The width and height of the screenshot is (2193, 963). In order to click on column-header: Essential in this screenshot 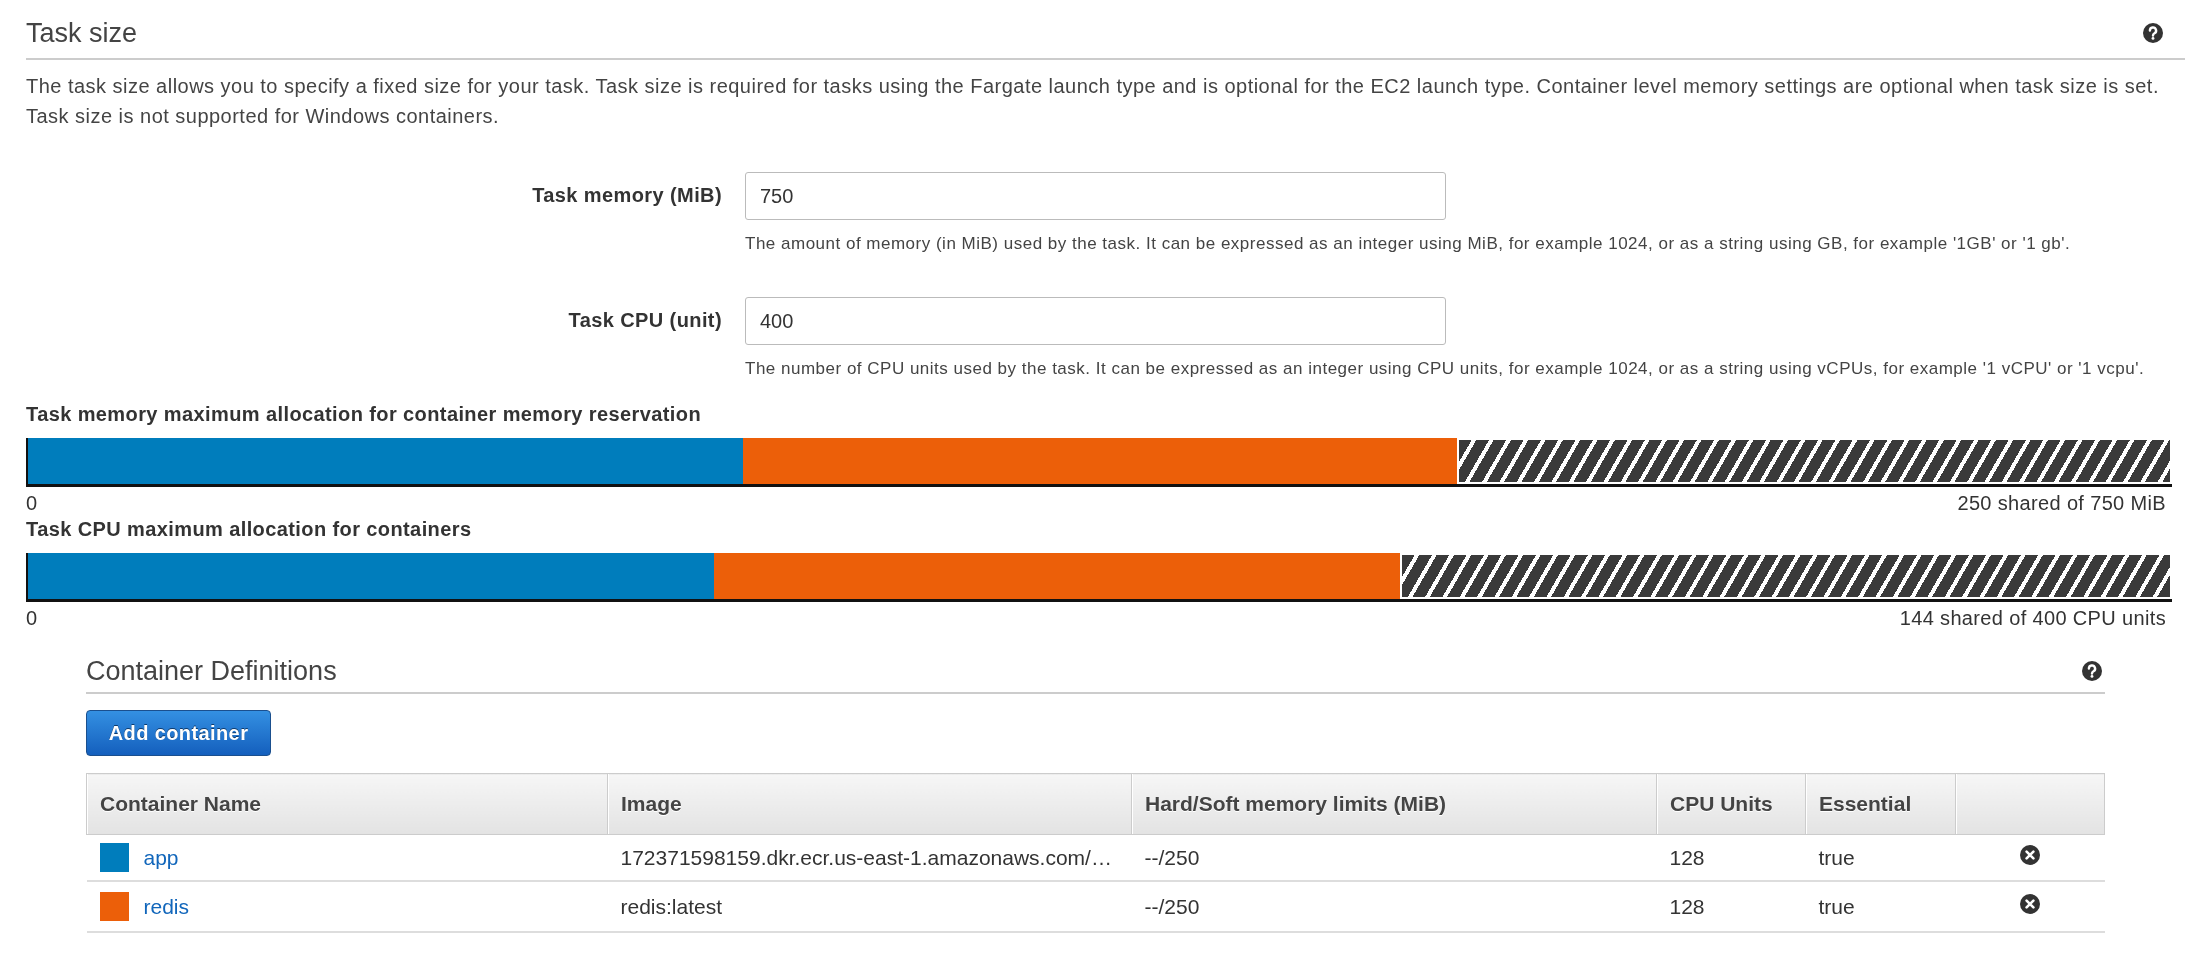, I will do `click(1880, 804)`.